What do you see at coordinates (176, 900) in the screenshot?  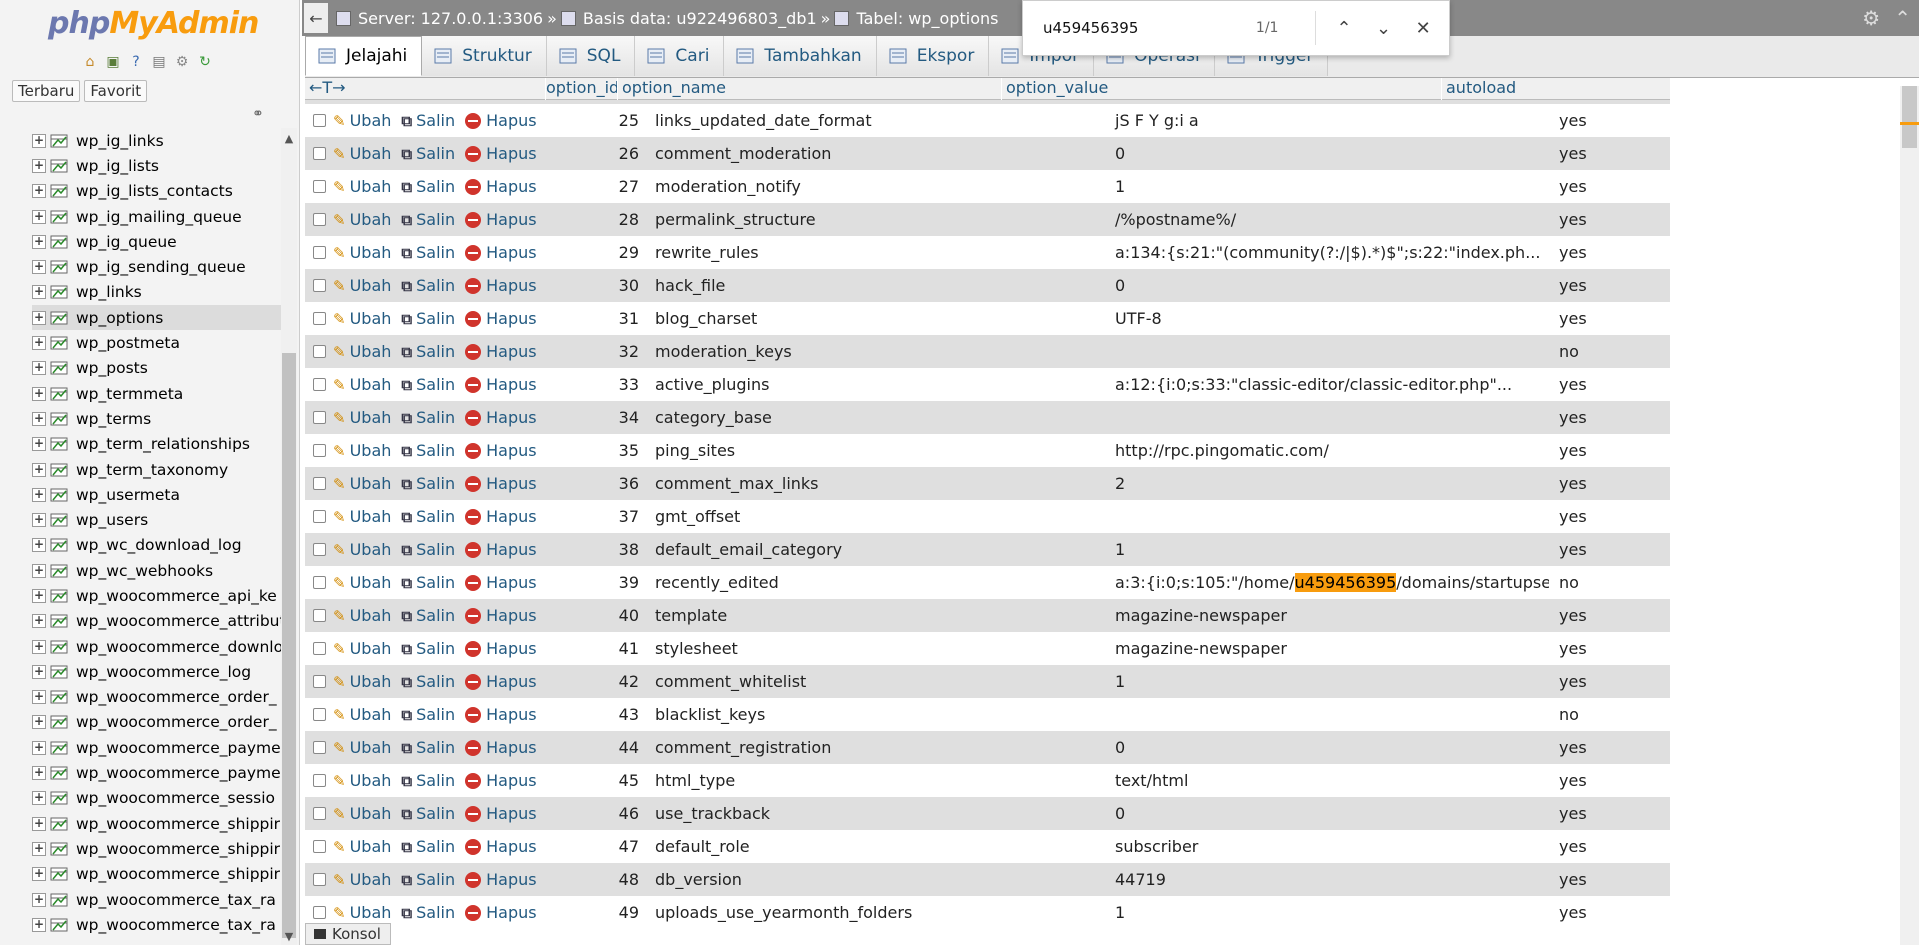 I see `sidebar-table-name: wp_woocommerce_tax_ra` at bounding box center [176, 900].